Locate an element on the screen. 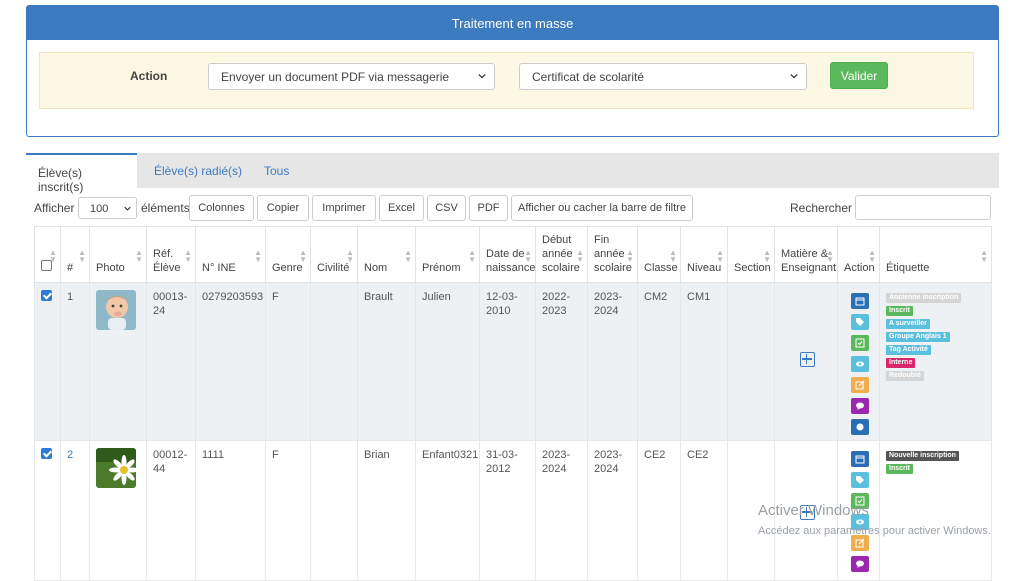 Image resolution: width=1024 pixels, height=581 pixels. tag-badge: Nouvelle inscription is located at coordinates (922, 456).